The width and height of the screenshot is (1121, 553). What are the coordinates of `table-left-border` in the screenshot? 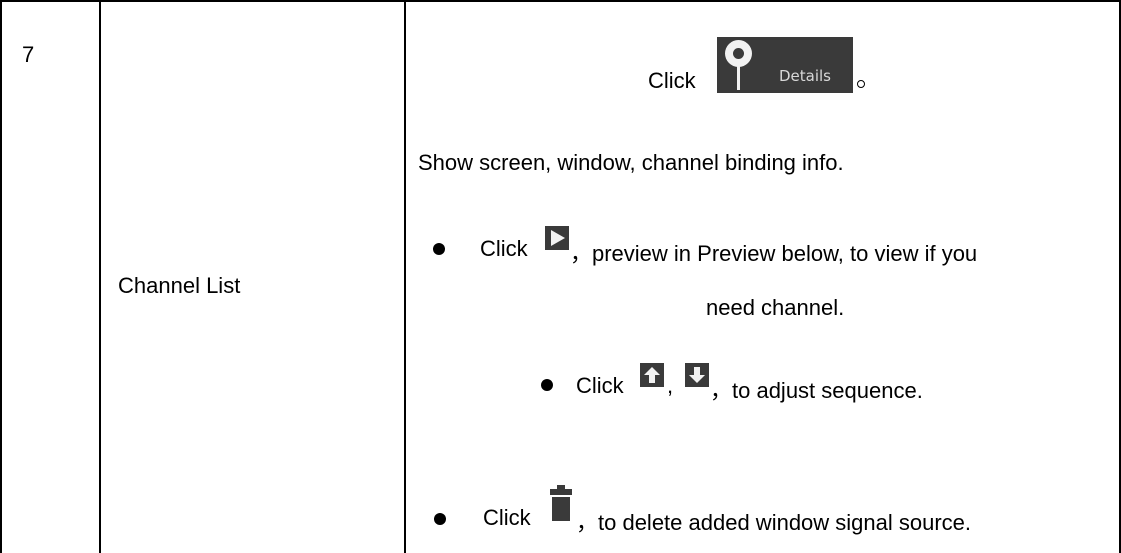 It's located at (1, 276).